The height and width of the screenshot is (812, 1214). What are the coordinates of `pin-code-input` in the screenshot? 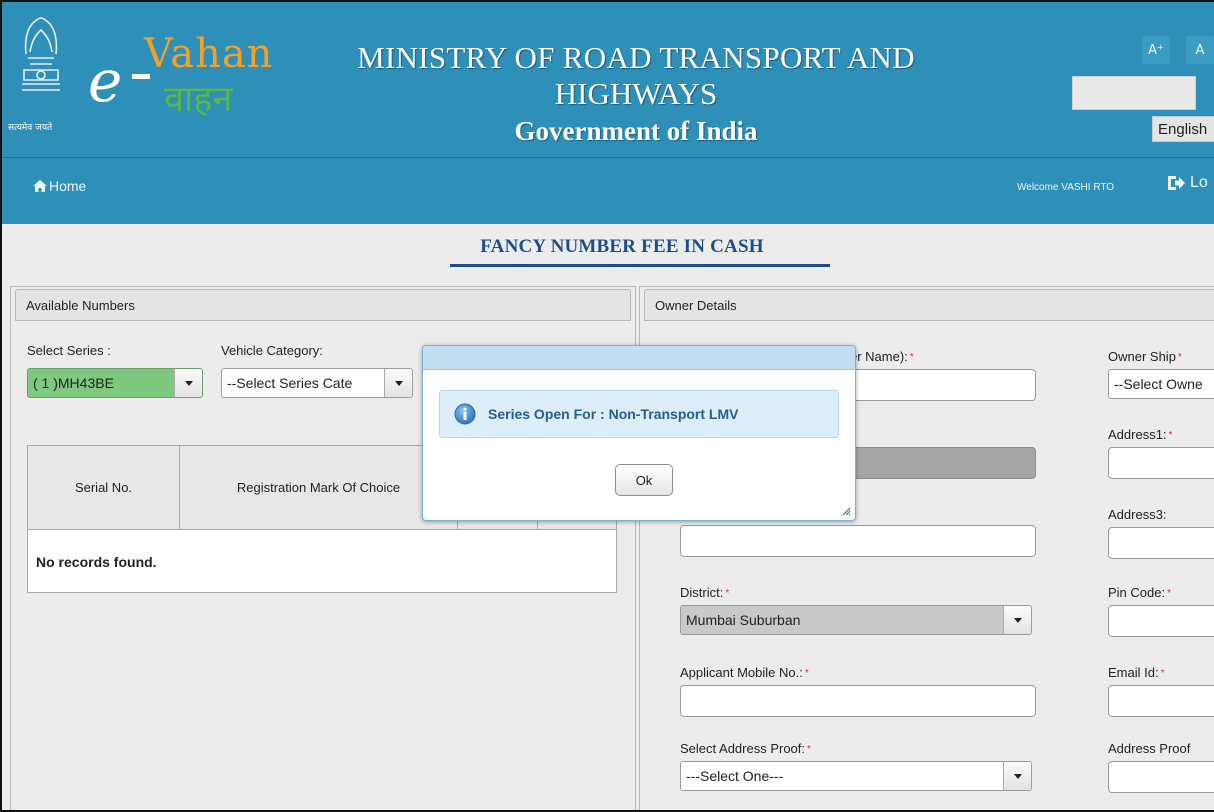 It's located at (1161, 621).